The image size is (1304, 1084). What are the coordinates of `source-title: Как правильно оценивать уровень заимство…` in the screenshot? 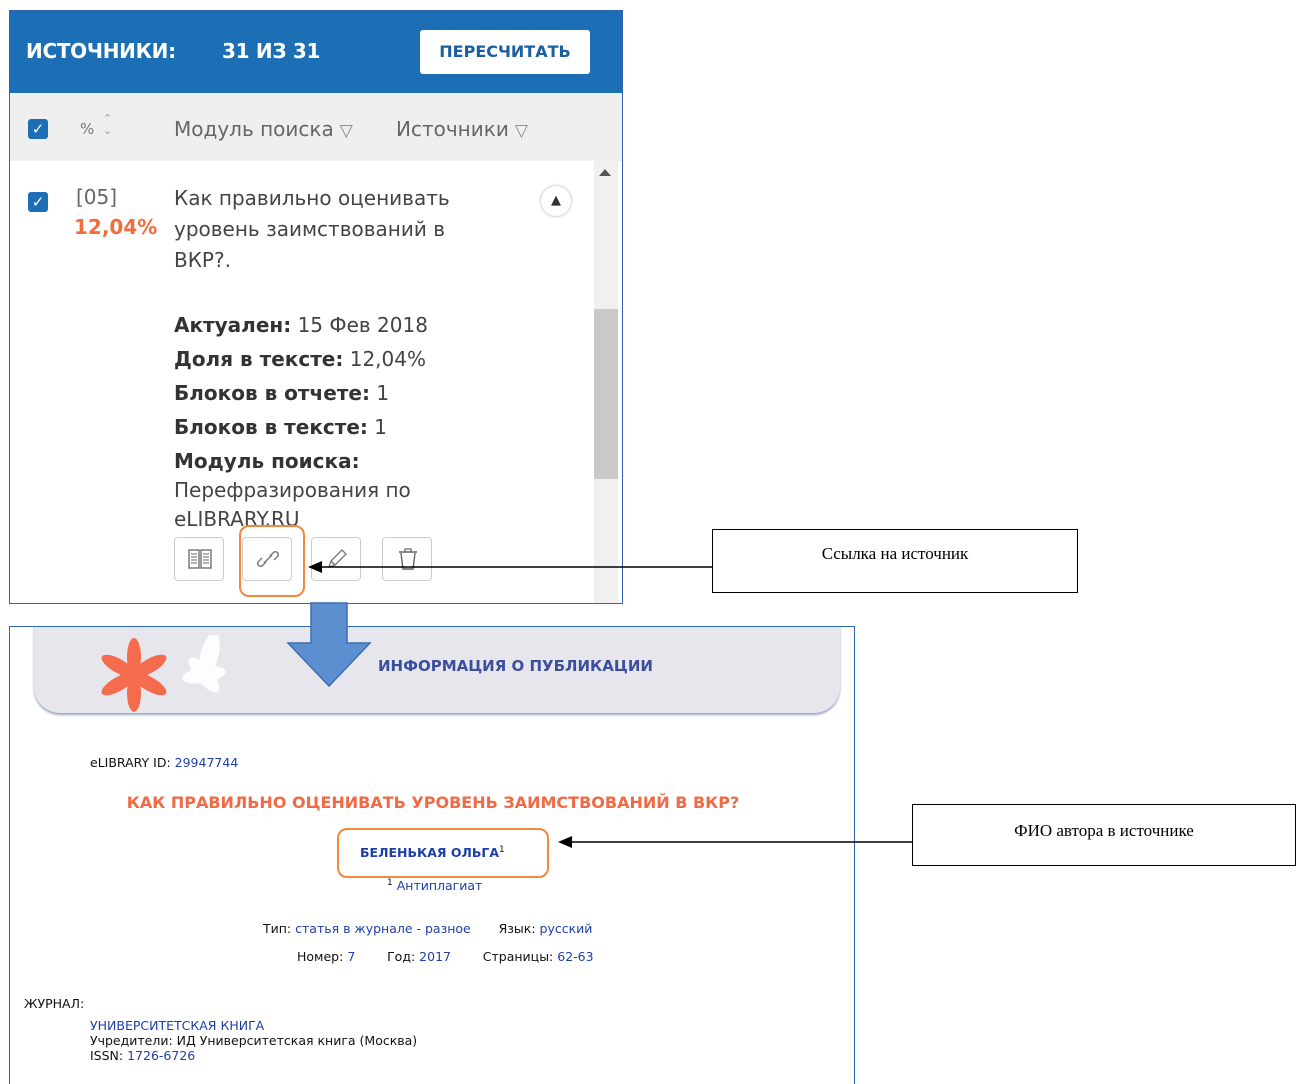 It's located at (339, 229).